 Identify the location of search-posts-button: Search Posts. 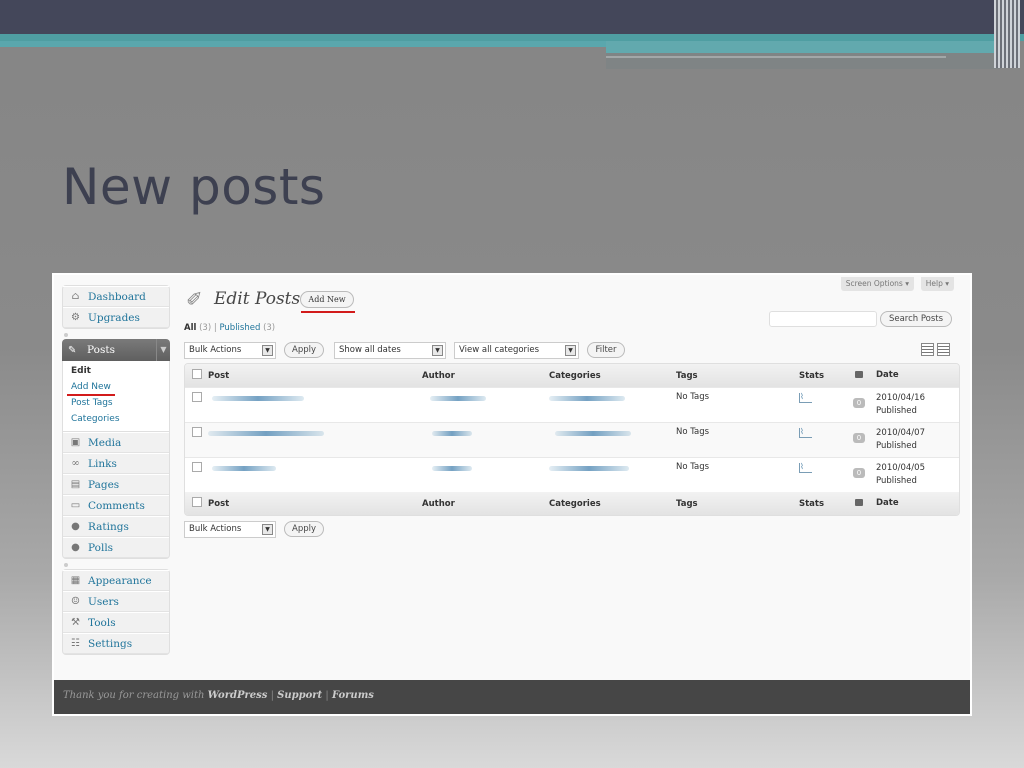
(916, 319).